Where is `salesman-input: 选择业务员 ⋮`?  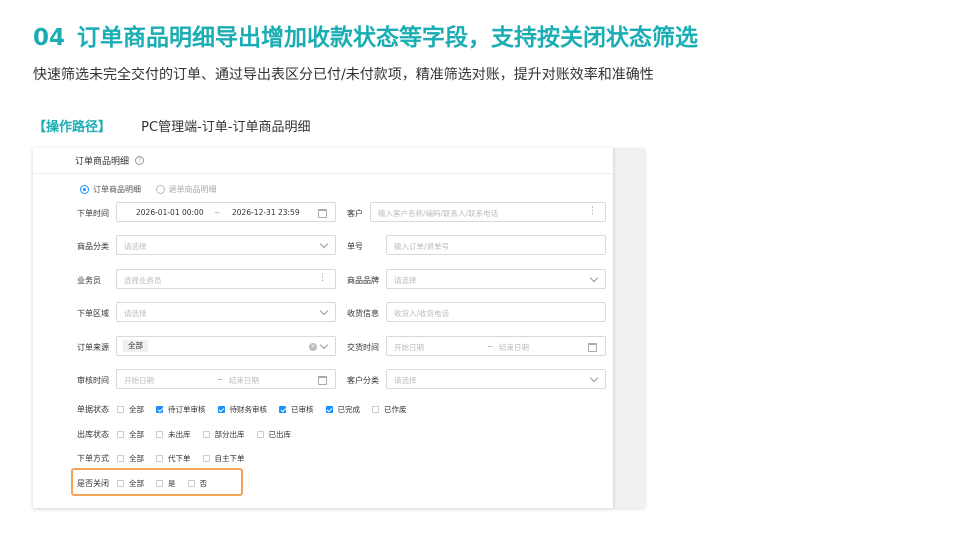 salesman-input: 选择业务员 ⋮ is located at coordinates (226, 279).